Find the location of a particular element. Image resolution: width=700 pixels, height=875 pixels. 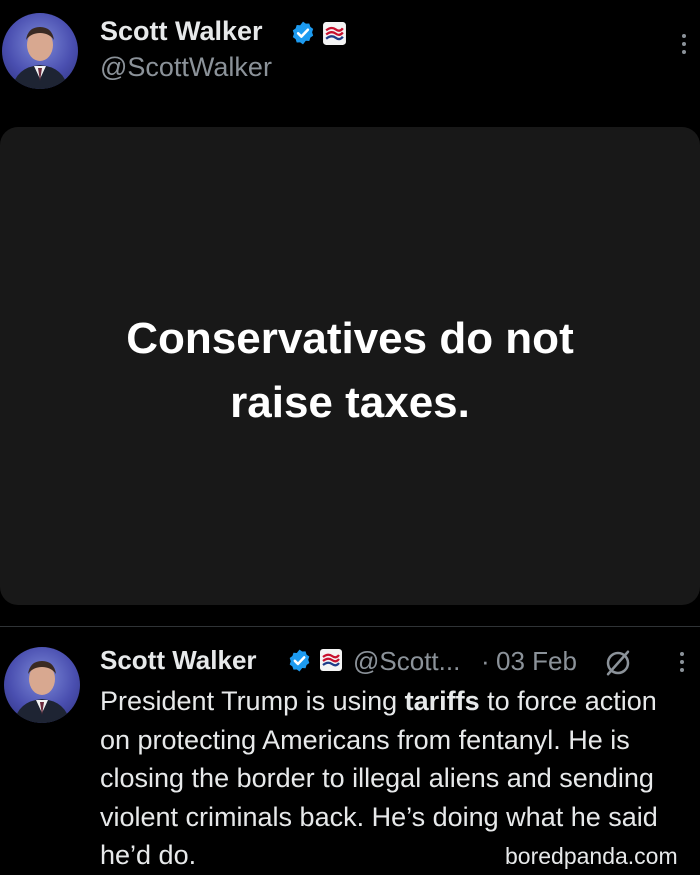

grok-icon is located at coordinates (618, 663).